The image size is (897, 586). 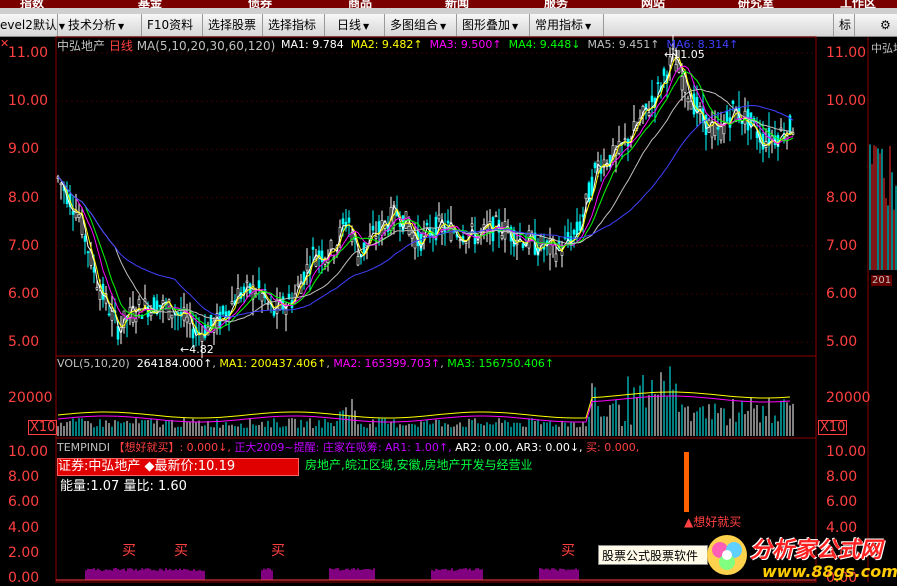 What do you see at coordinates (842, 477) in the screenshot?
I see `indicator-tick-right: 8.00` at bounding box center [842, 477].